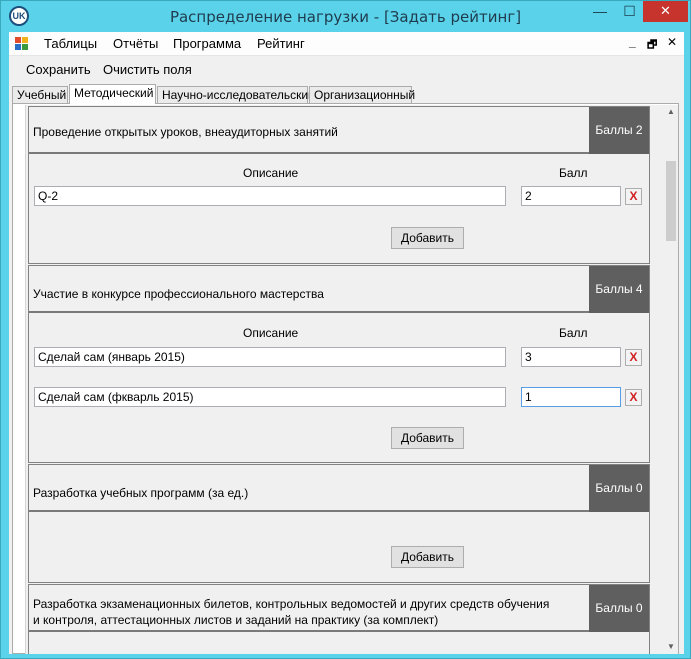 The width and height of the screenshot is (691, 659). Describe the element at coordinates (671, 112) in the screenshot. I see `scroll-up-arrow-icon: ▲` at that location.